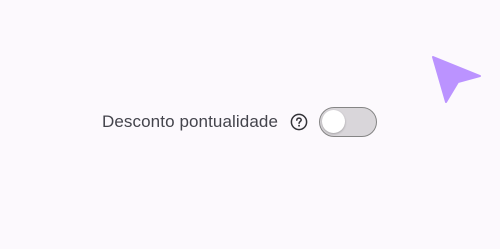 This screenshot has height=249, width=500. What do you see at coordinates (334, 121) in the screenshot?
I see `toggle-knob` at bounding box center [334, 121].